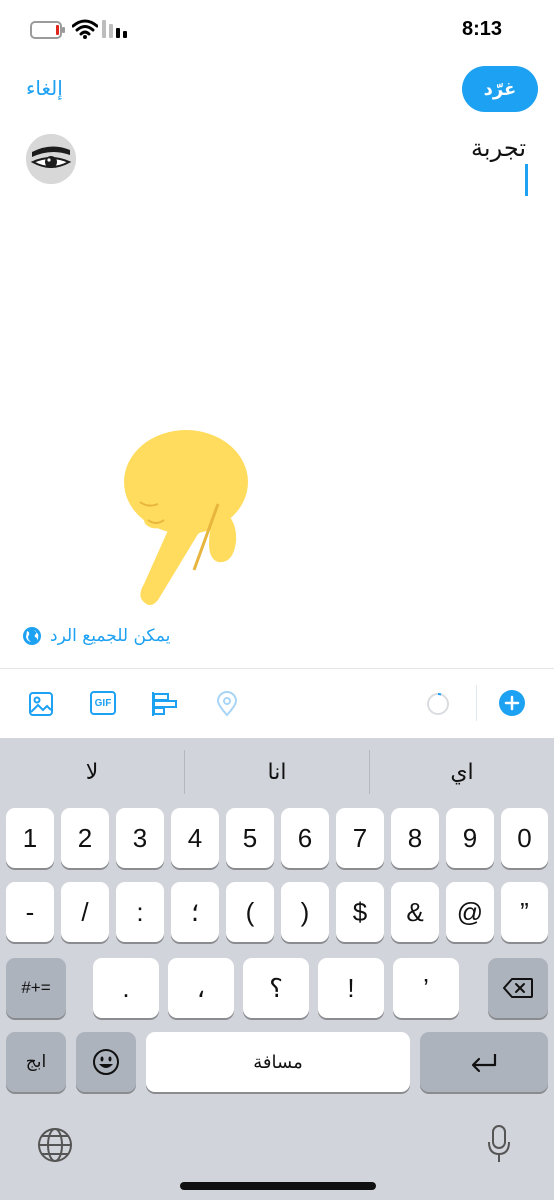 The image size is (554, 1200). Describe the element at coordinates (140, 912) in the screenshot. I see `key-colon: :` at that location.